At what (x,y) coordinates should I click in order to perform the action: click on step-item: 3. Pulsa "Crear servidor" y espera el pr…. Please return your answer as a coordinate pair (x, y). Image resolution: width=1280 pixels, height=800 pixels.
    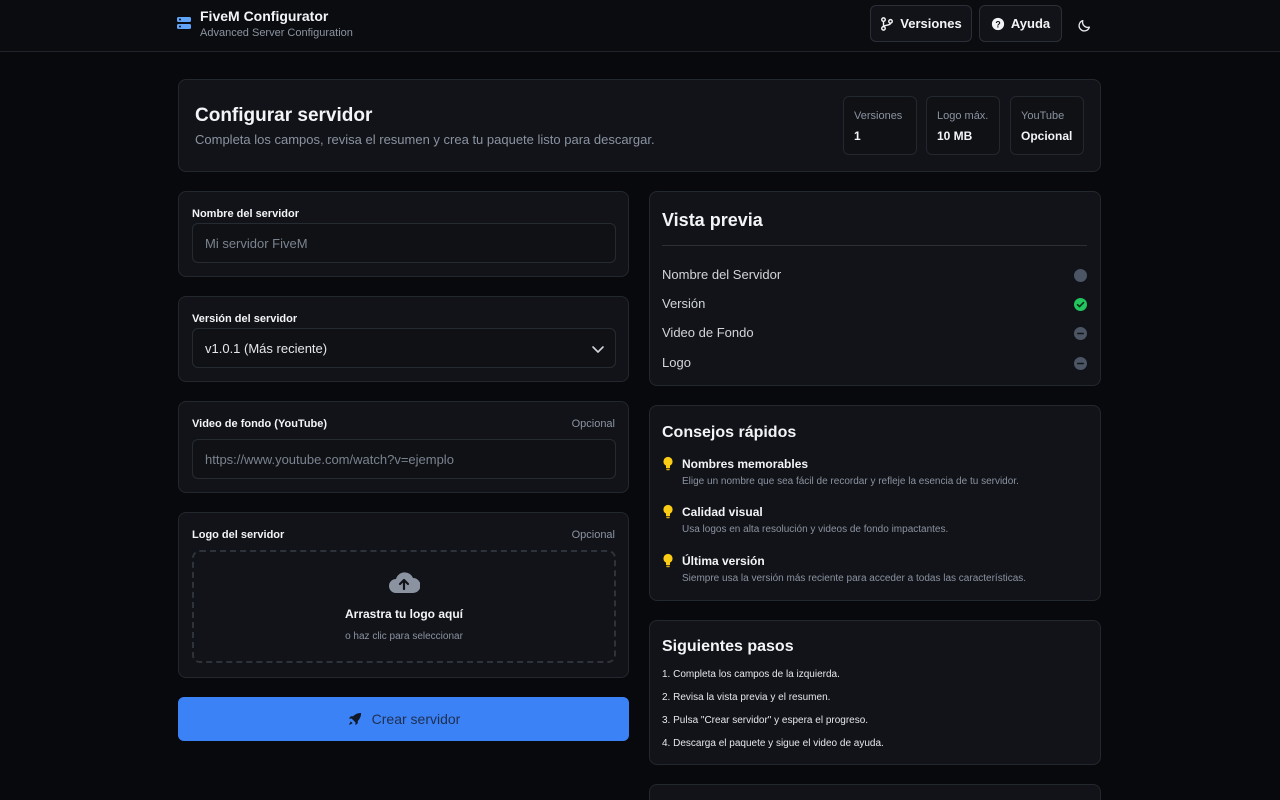
    Looking at the image, I should click on (765, 720).